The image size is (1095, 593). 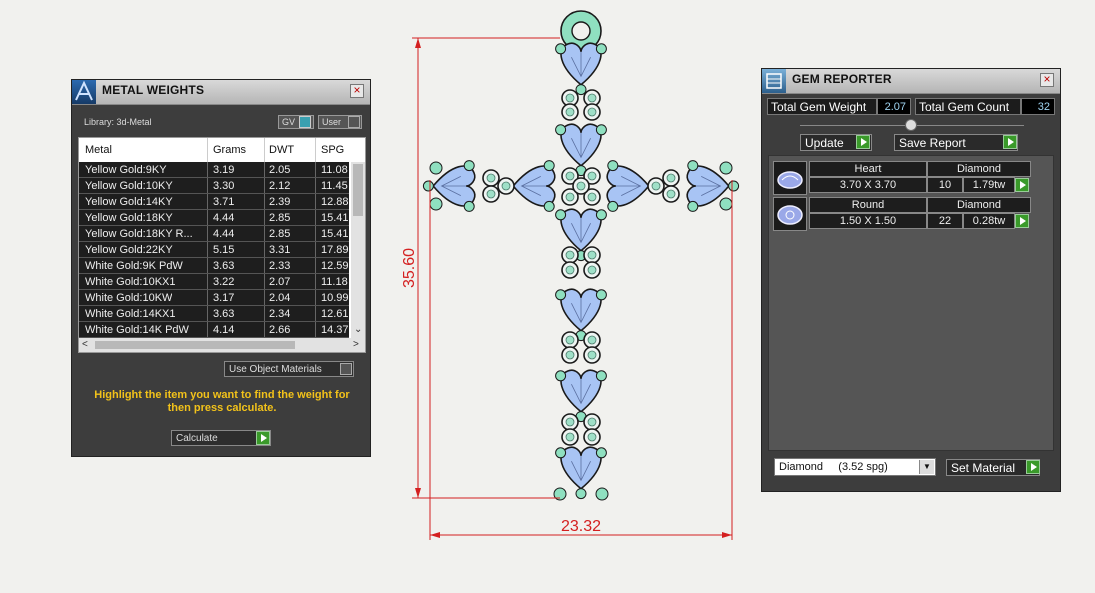 What do you see at coordinates (224, 234) in the screenshot?
I see `grams-value: 4.44` at bounding box center [224, 234].